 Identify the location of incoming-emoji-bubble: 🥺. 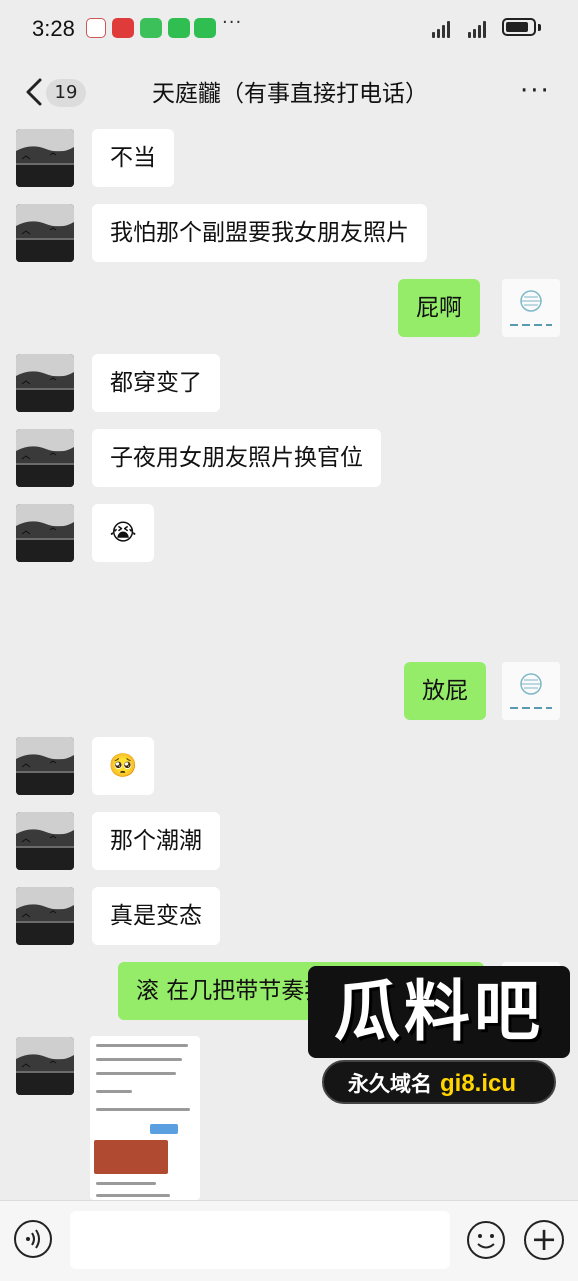
(123, 766).